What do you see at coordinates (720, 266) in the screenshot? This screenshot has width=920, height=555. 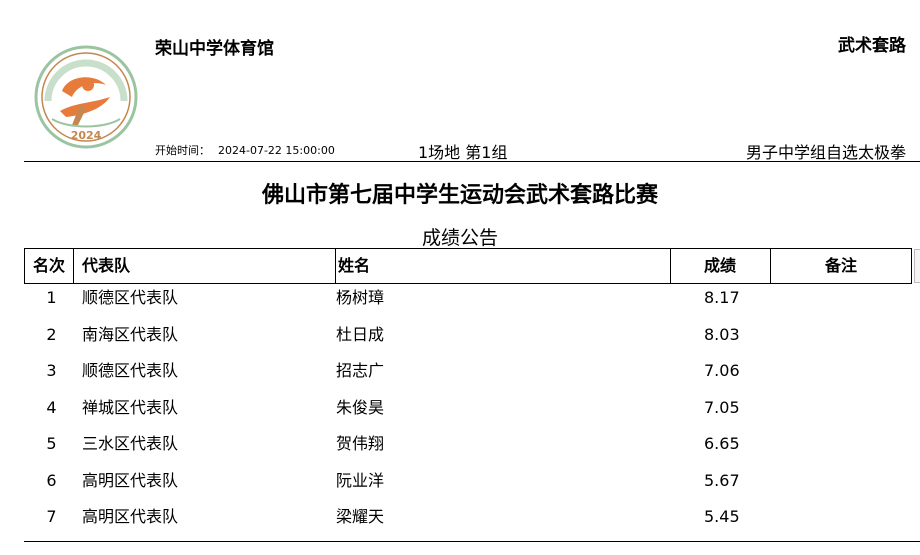 I see `column-header-score: 成绩` at bounding box center [720, 266].